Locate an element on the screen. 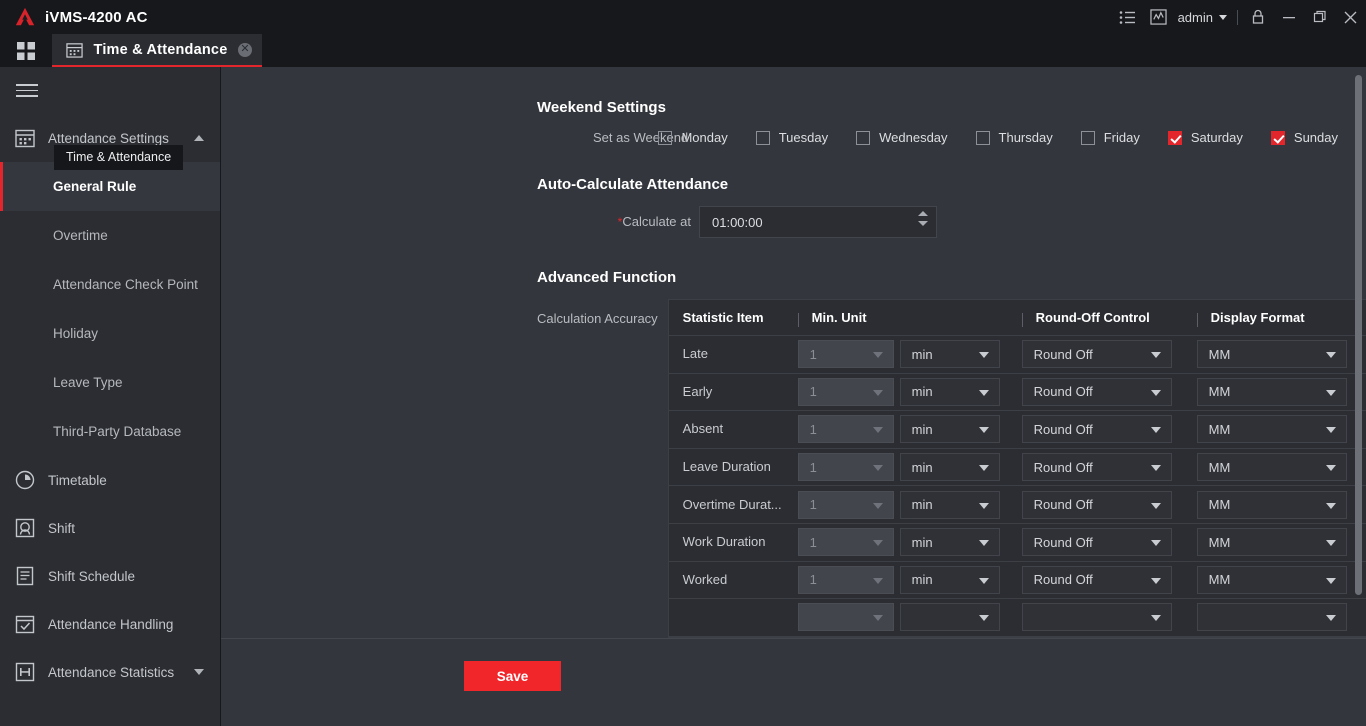 The image size is (1366, 726). checkbox-thursday: Thursday is located at coordinates (1014, 137).